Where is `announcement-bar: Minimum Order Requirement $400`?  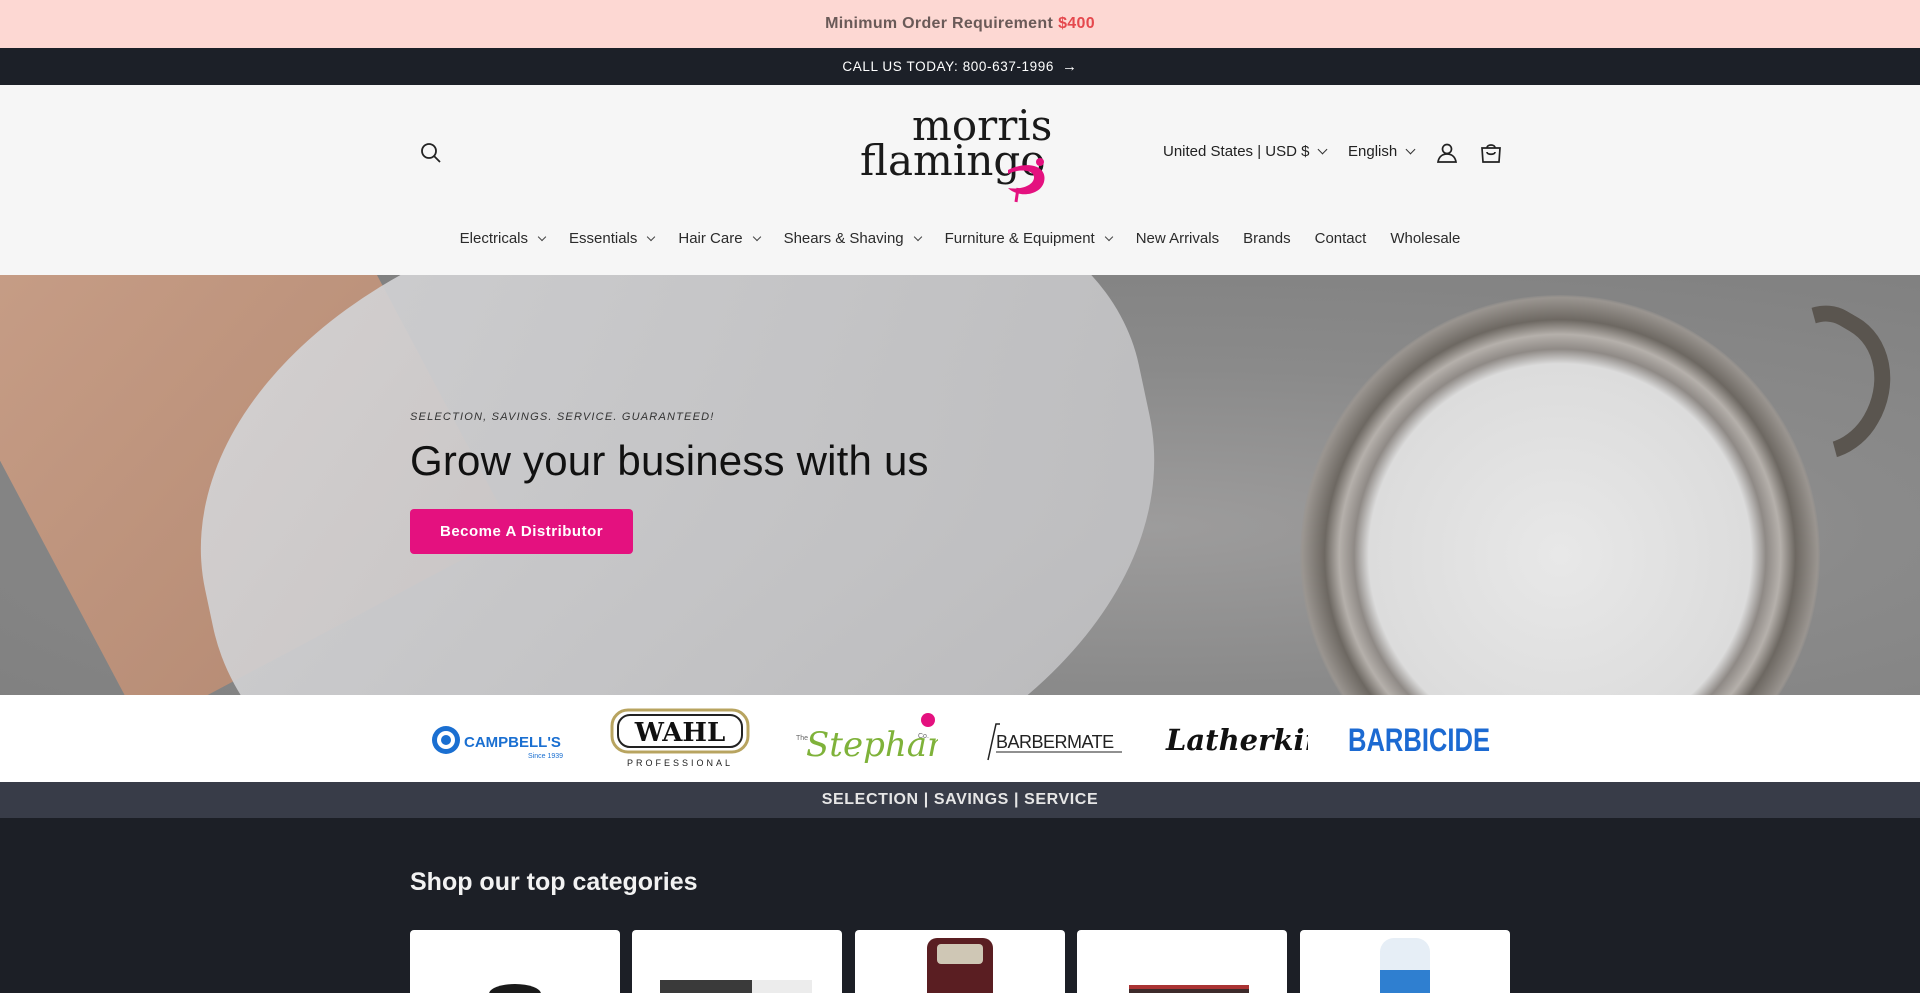 announcement-bar: Minimum Order Requirement $400 is located at coordinates (960, 24).